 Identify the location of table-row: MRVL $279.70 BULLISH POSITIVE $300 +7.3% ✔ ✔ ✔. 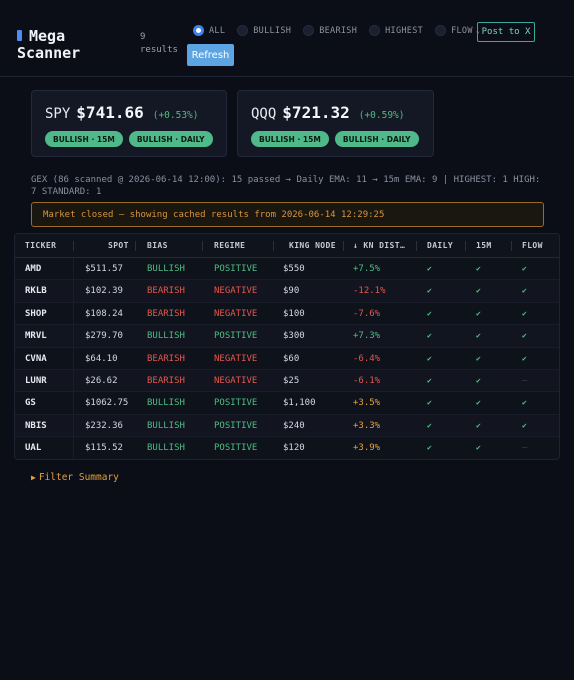
(287, 336).